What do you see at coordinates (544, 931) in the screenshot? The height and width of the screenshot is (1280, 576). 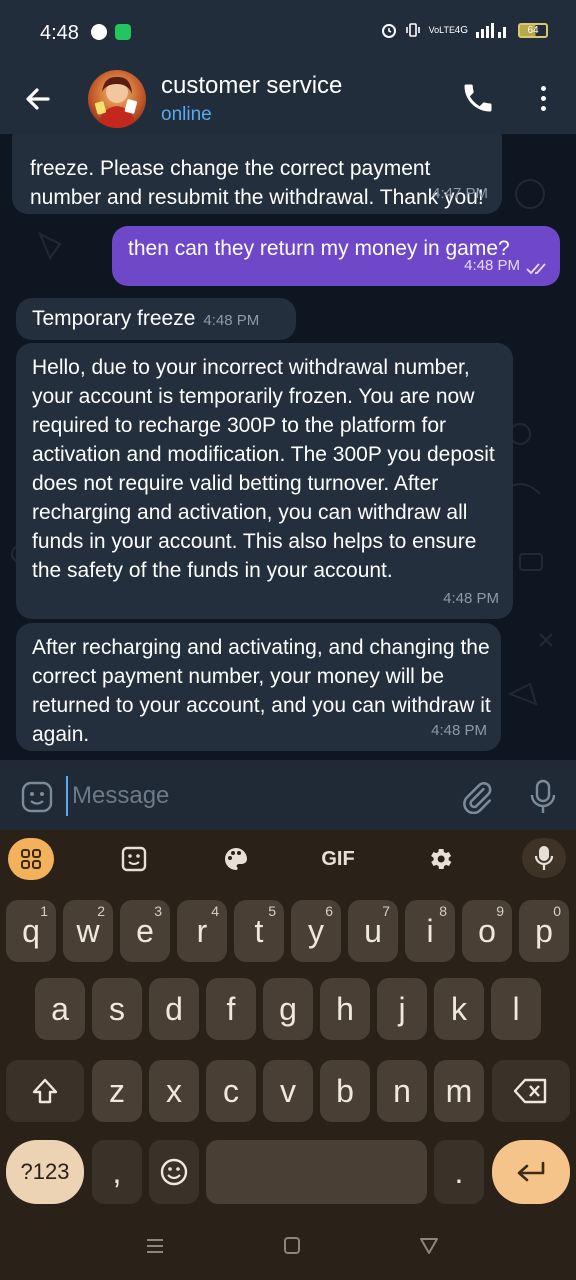 I see `key-p: p0` at bounding box center [544, 931].